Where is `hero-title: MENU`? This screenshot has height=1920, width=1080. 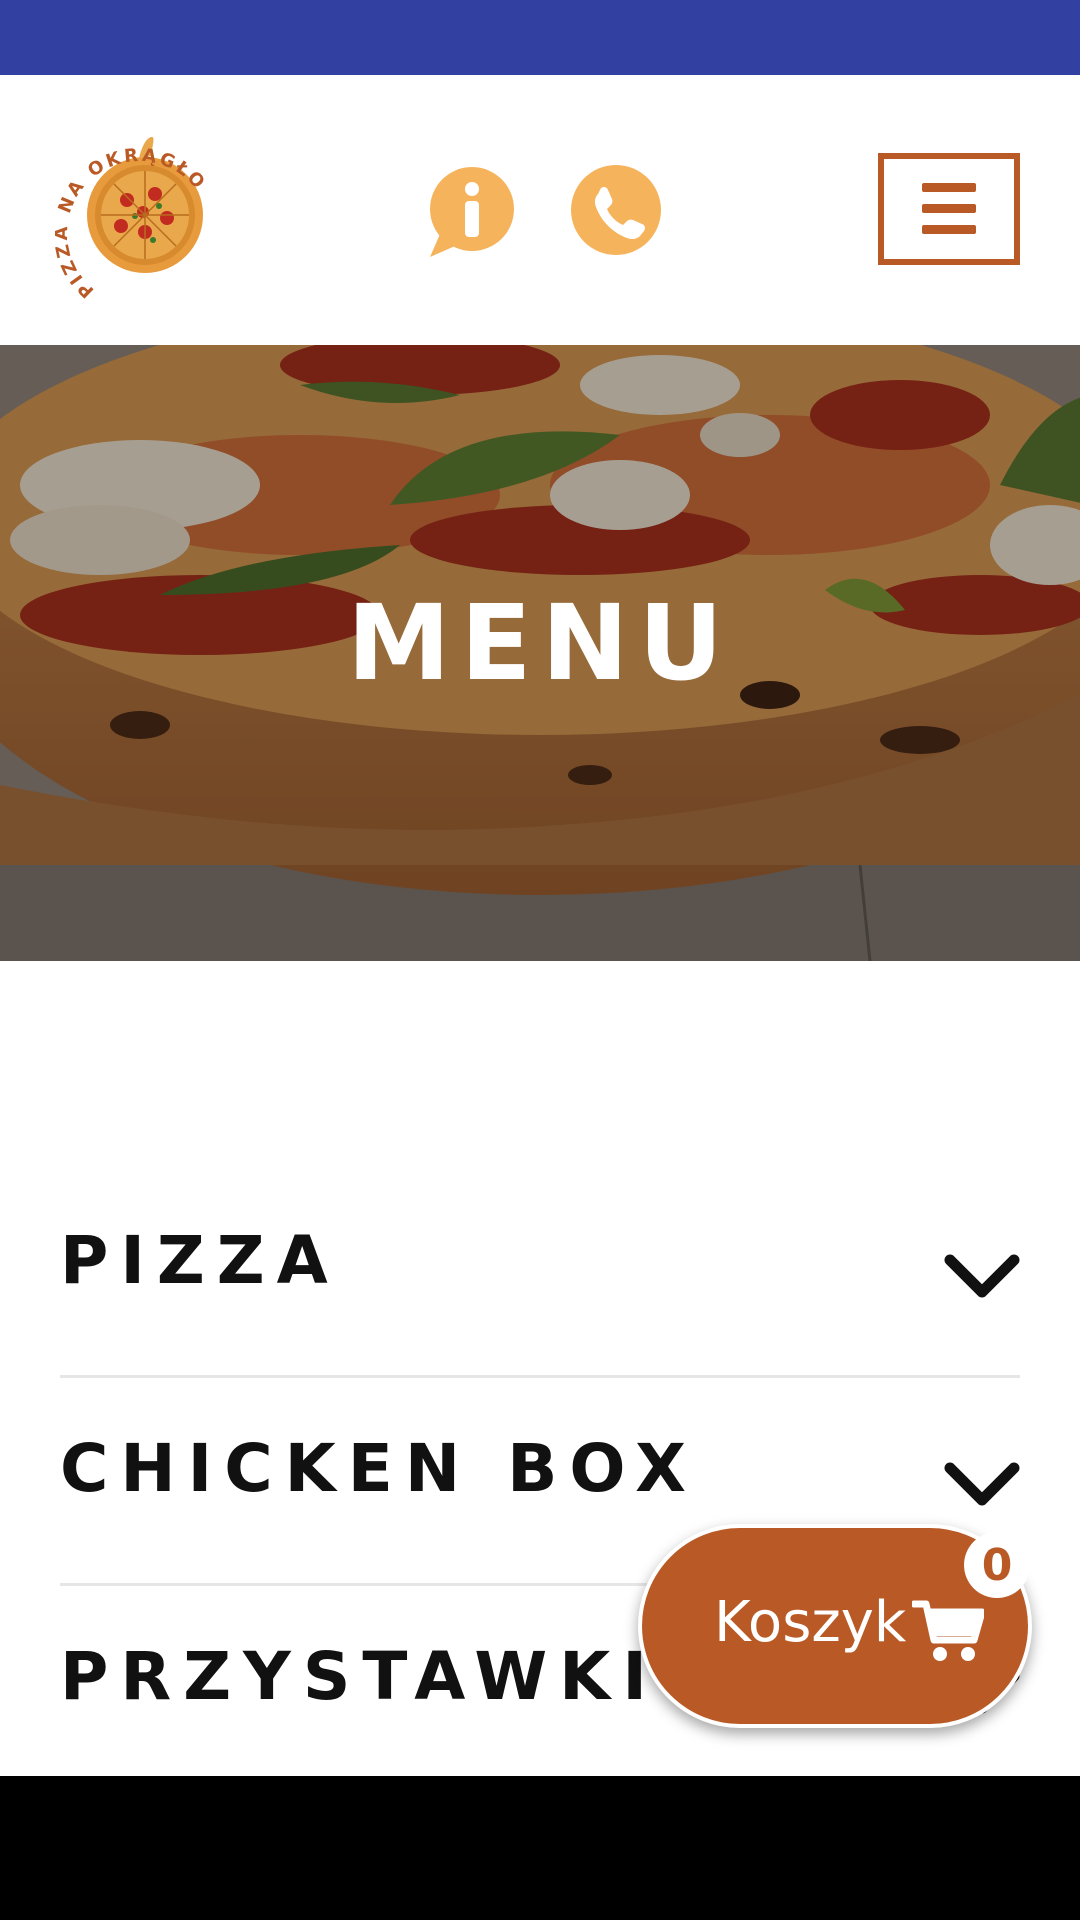 hero-title: MENU is located at coordinates (540, 643).